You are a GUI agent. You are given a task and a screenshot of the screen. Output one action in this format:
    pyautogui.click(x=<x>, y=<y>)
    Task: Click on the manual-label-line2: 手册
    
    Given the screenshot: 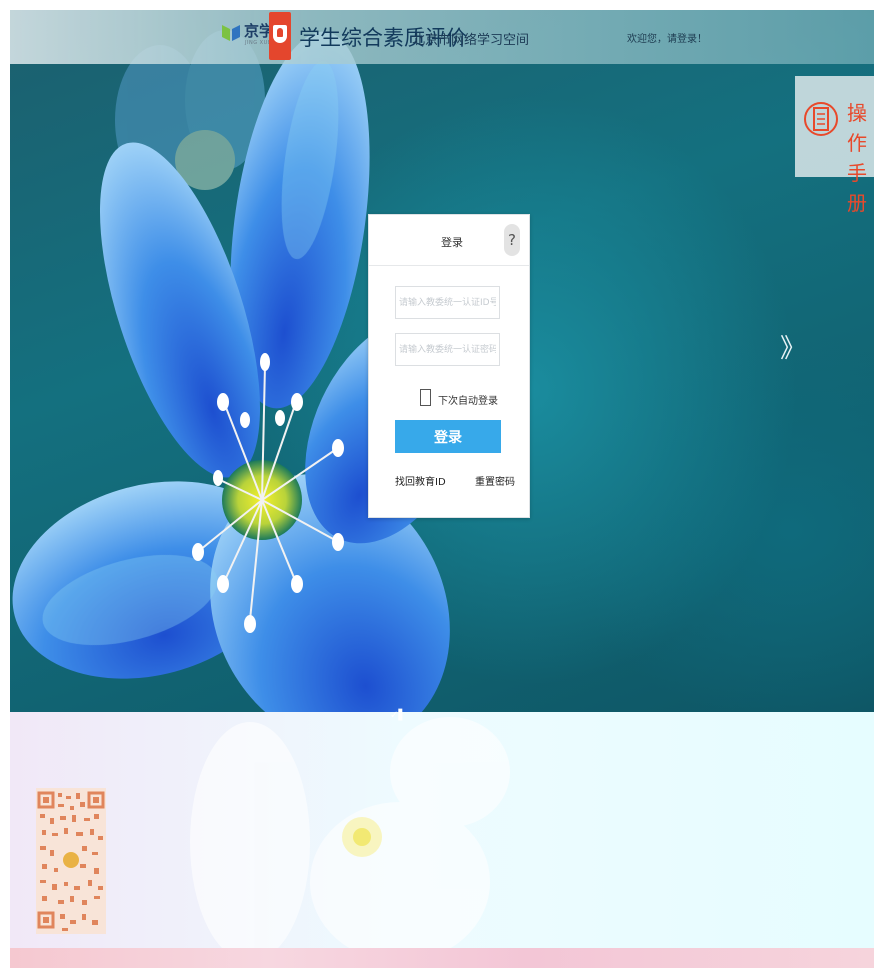 What is the action you would take?
    pyautogui.click(x=857, y=188)
    